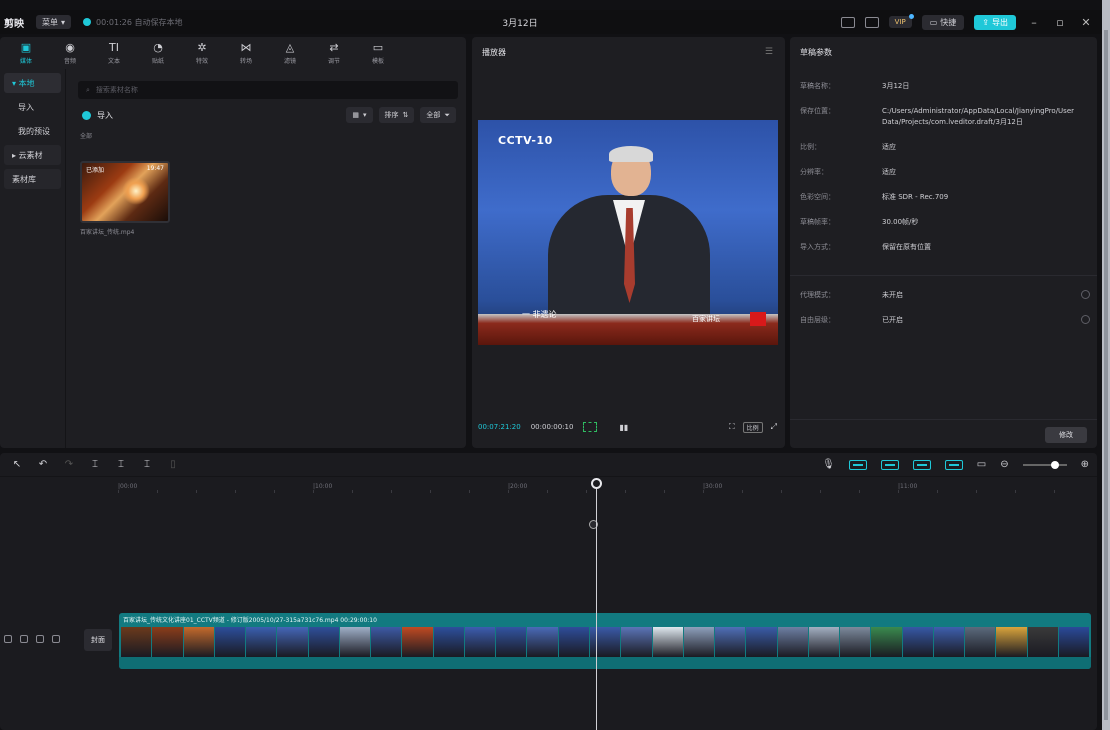  I want to click on split-icon: ⌶, so click(95, 464).